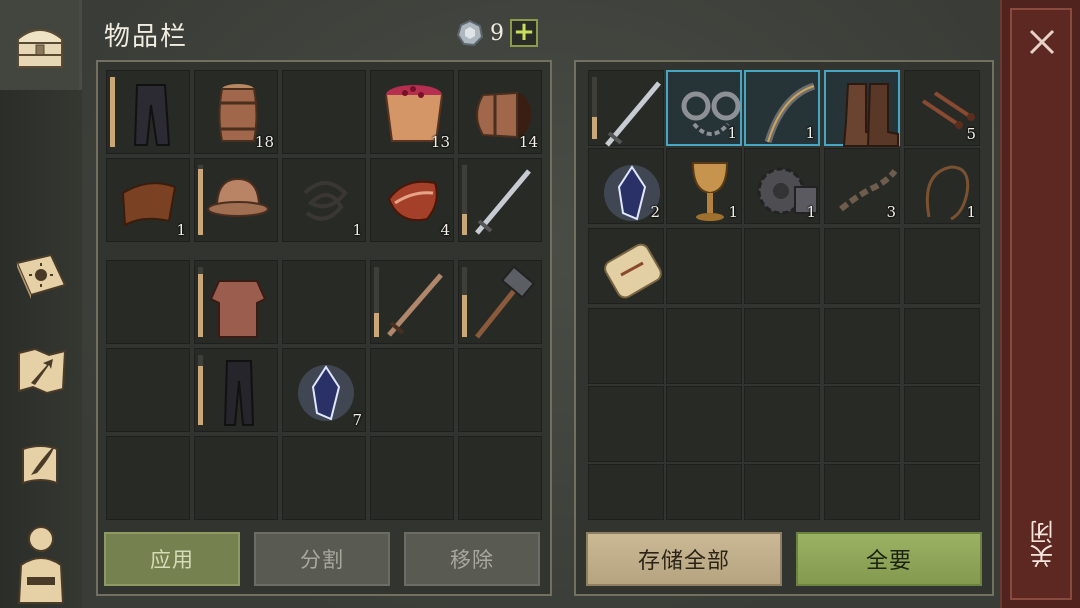  Describe the element at coordinates (324, 390) in the screenshot. I see `equipment-slot: 7` at that location.